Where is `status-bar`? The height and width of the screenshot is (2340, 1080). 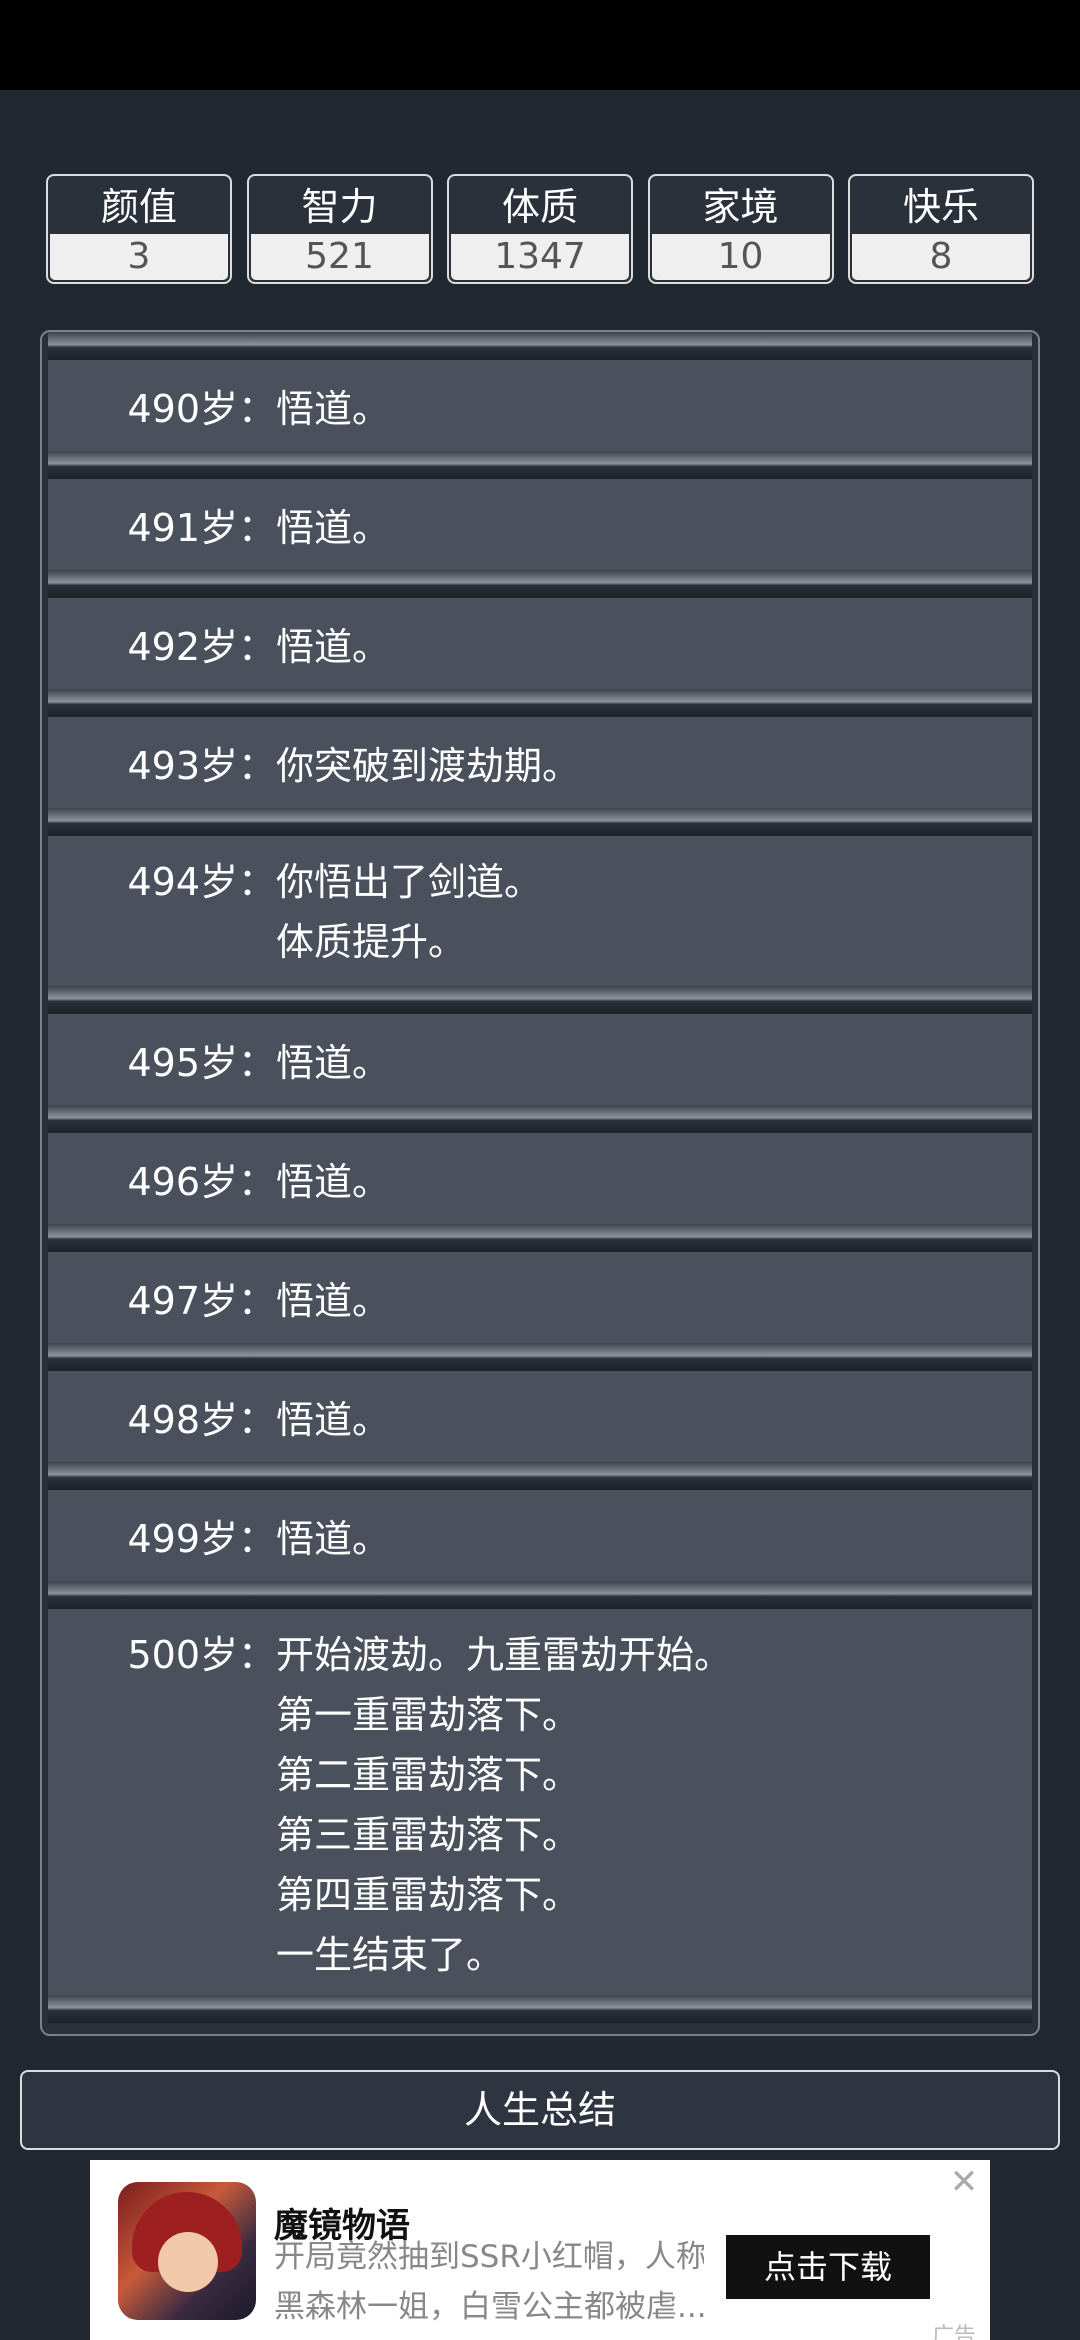 status-bar is located at coordinates (540, 45).